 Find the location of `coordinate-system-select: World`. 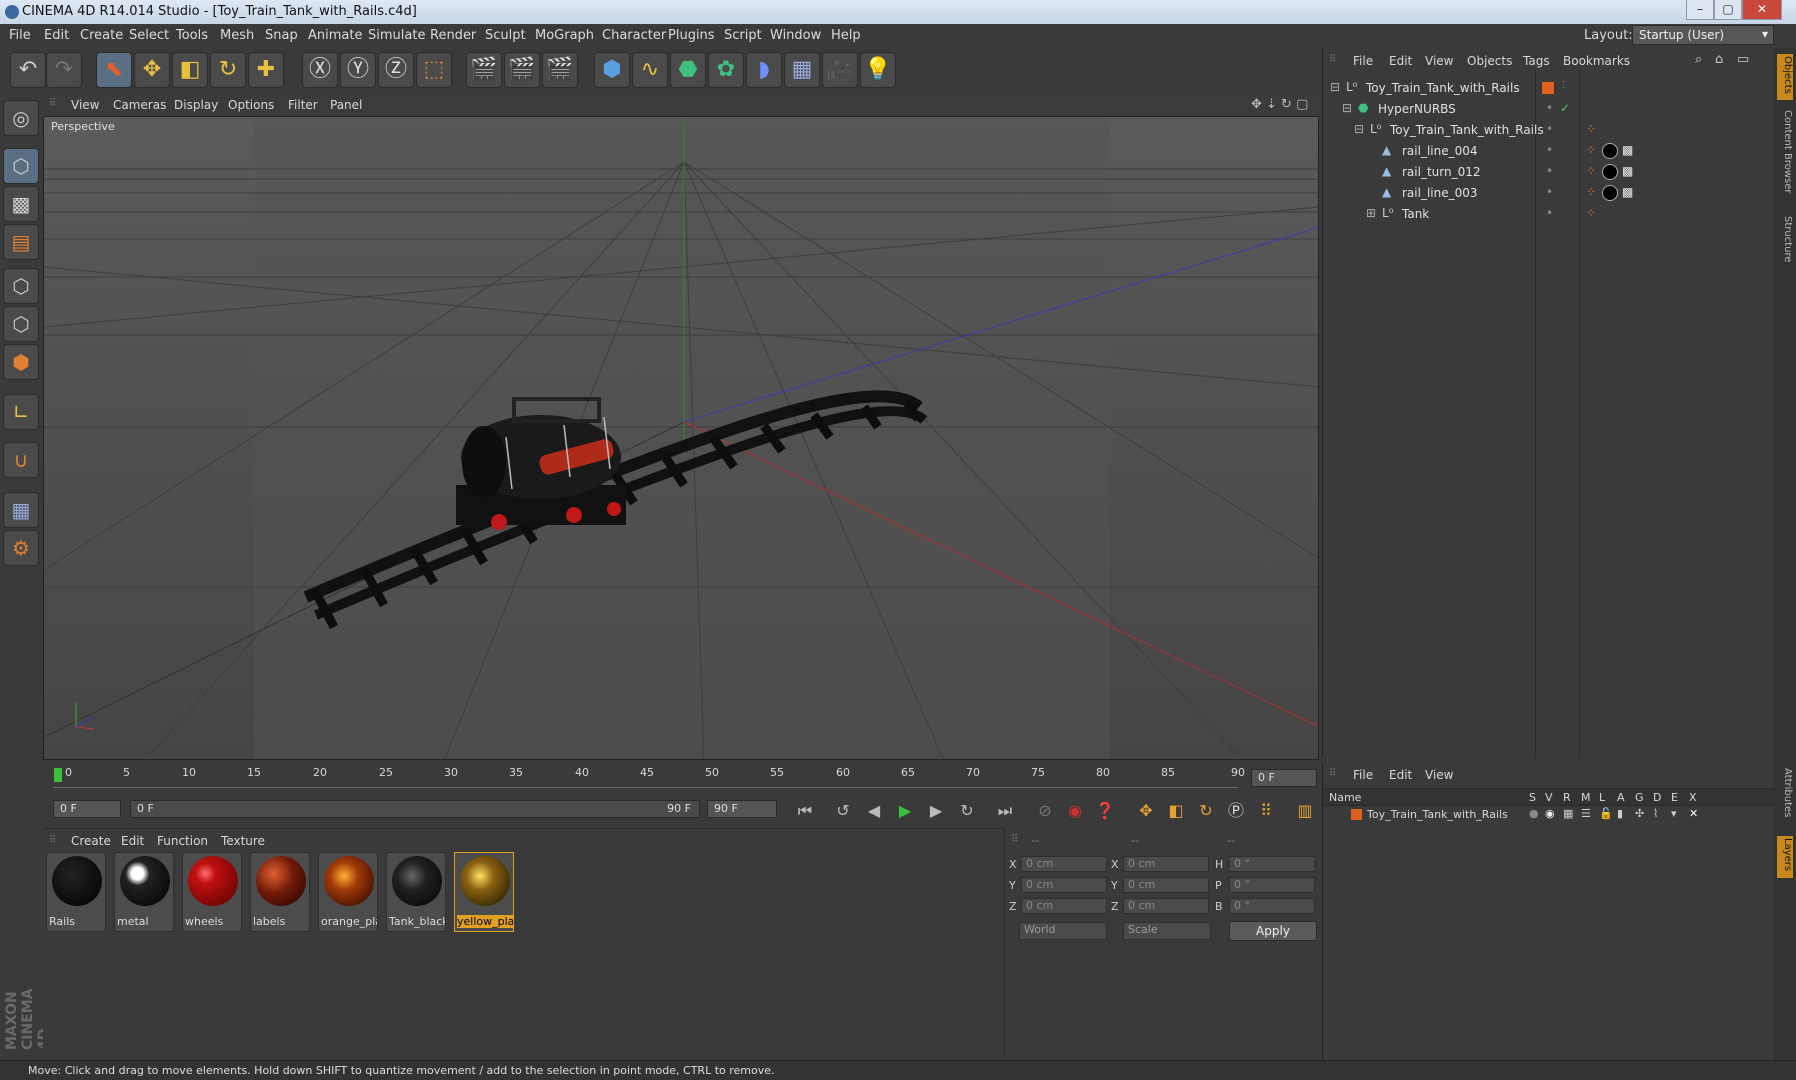

coordinate-system-select: World is located at coordinates (1063, 931).